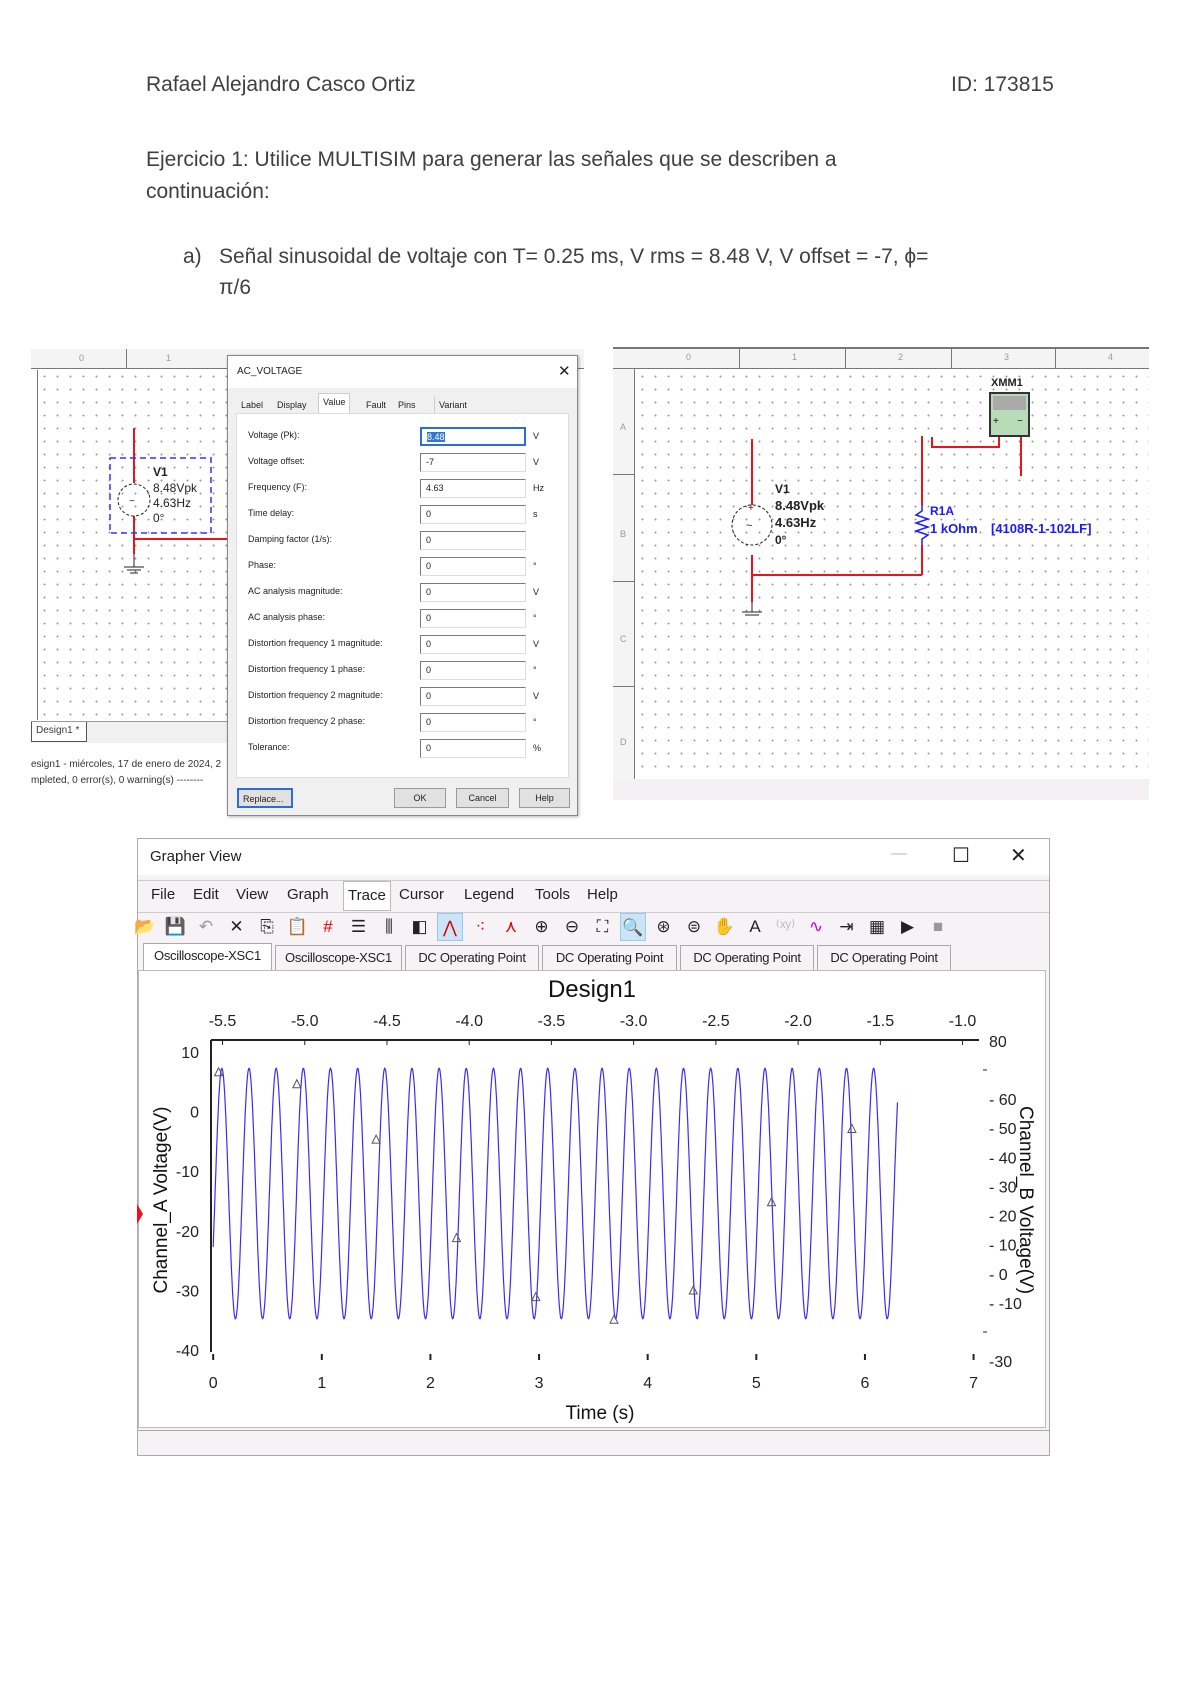 This screenshot has width=1200, height=1694. Describe the element at coordinates (542, 927) in the screenshot. I see `zoom-in-icon: ⊕` at that location.